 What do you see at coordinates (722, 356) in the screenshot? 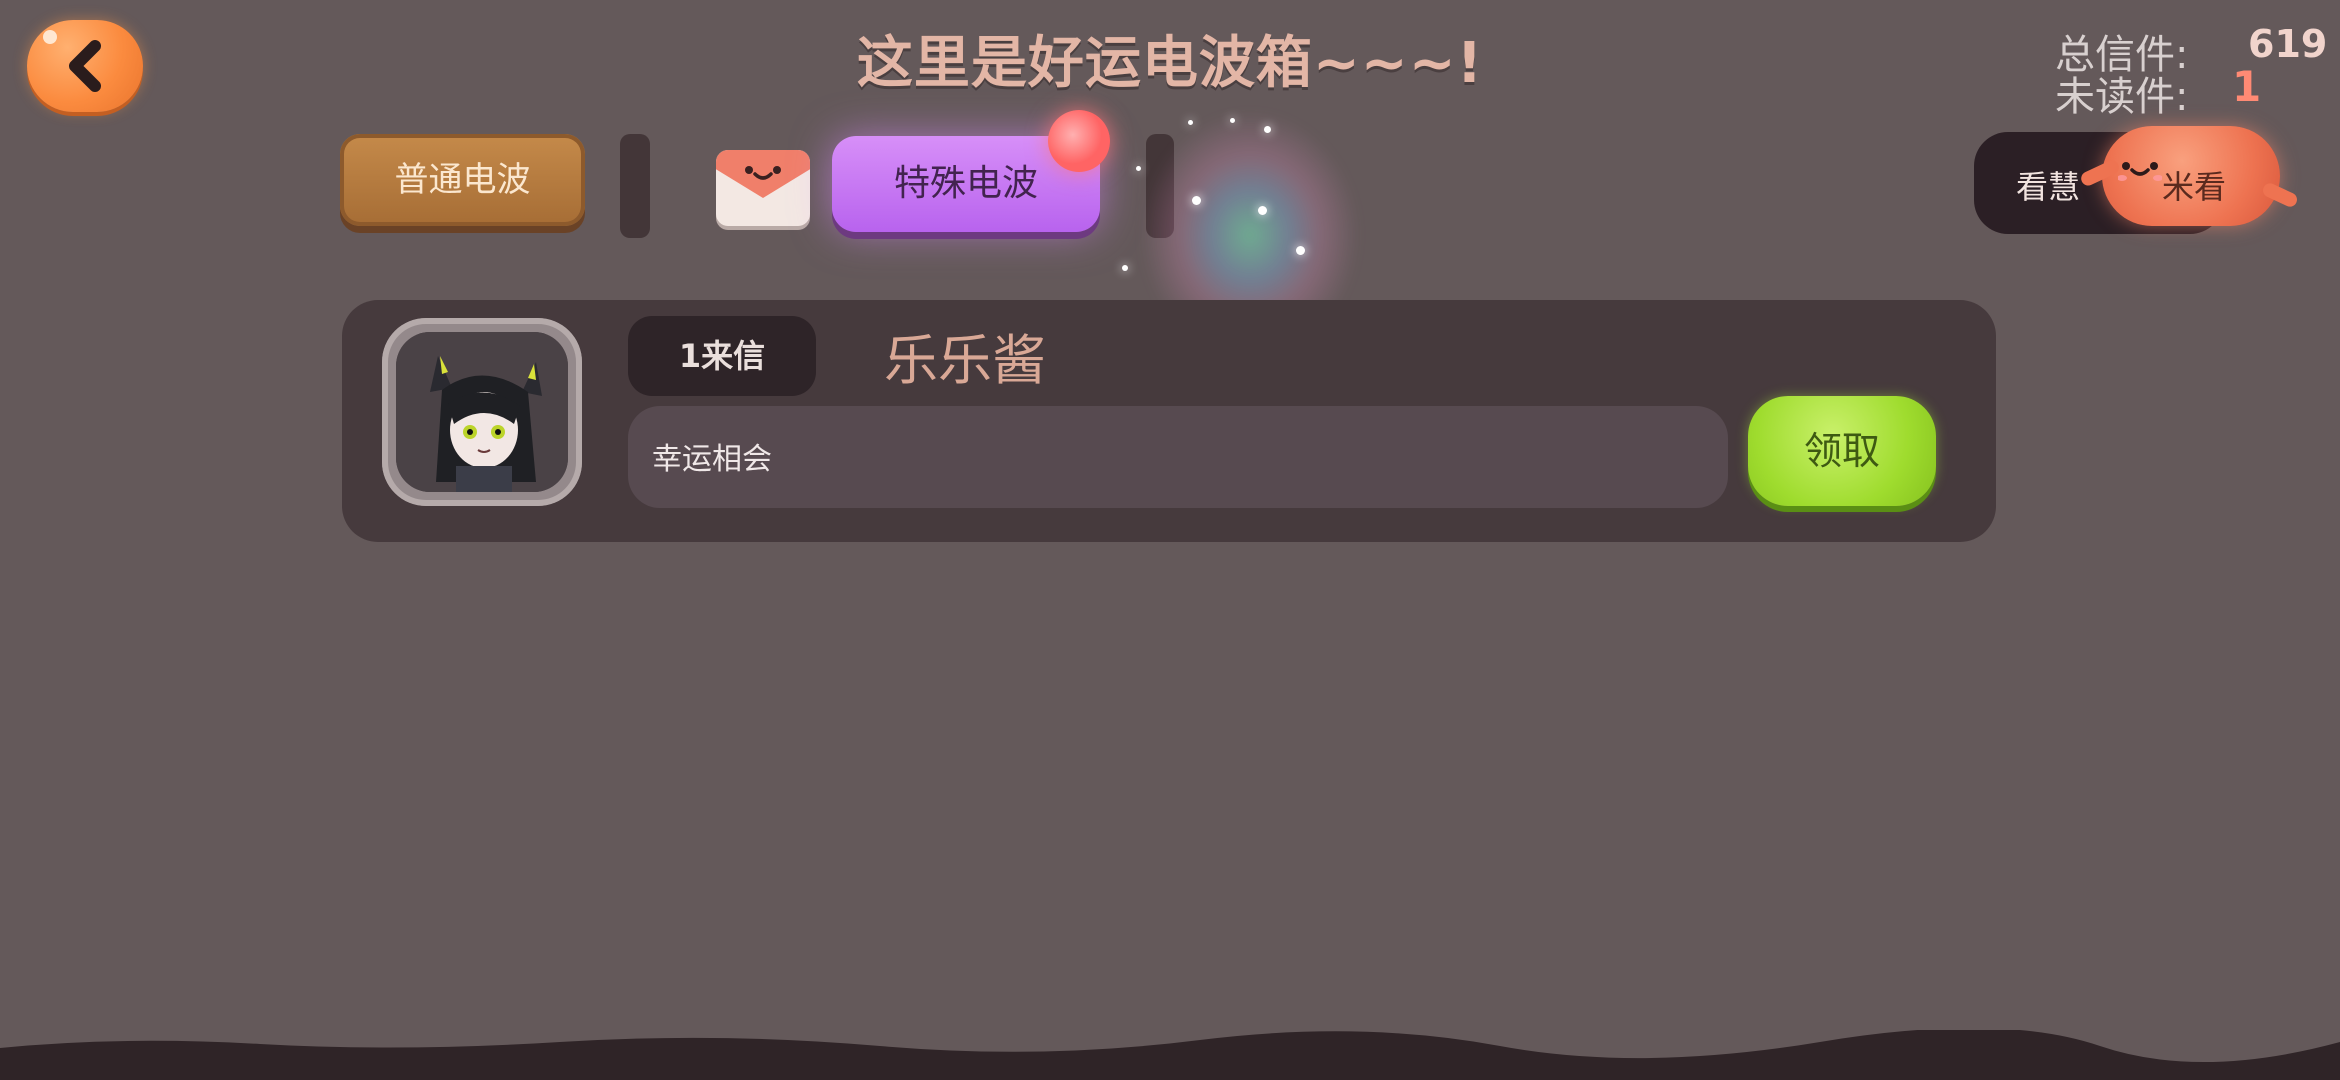
I see `letter-count-badge: 1来信` at bounding box center [722, 356].